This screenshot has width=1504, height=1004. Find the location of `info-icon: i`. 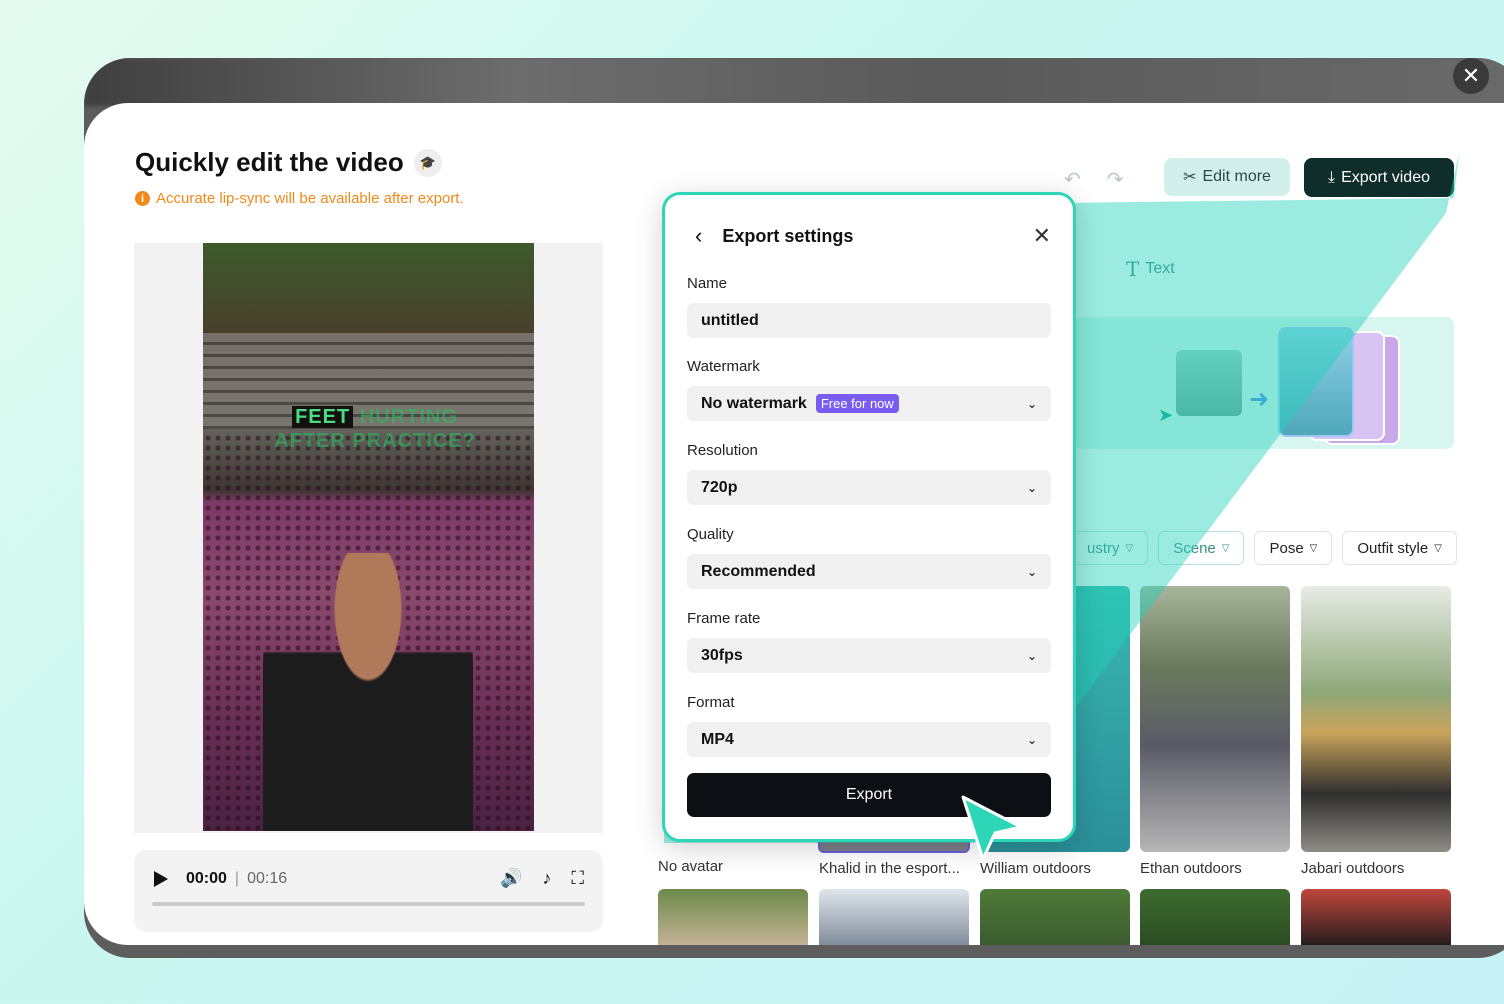

info-icon: i is located at coordinates (142, 198).